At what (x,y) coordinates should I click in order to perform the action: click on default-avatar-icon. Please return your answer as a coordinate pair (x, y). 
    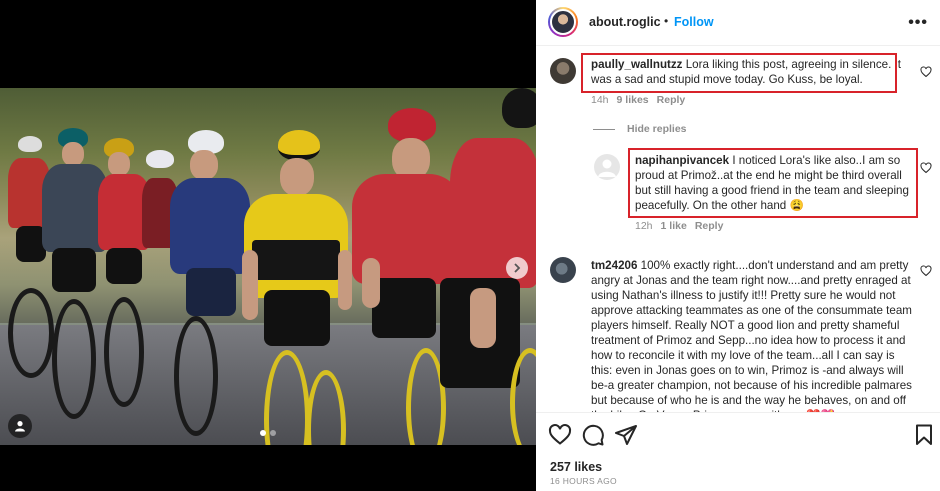
    Looking at the image, I should click on (607, 168).